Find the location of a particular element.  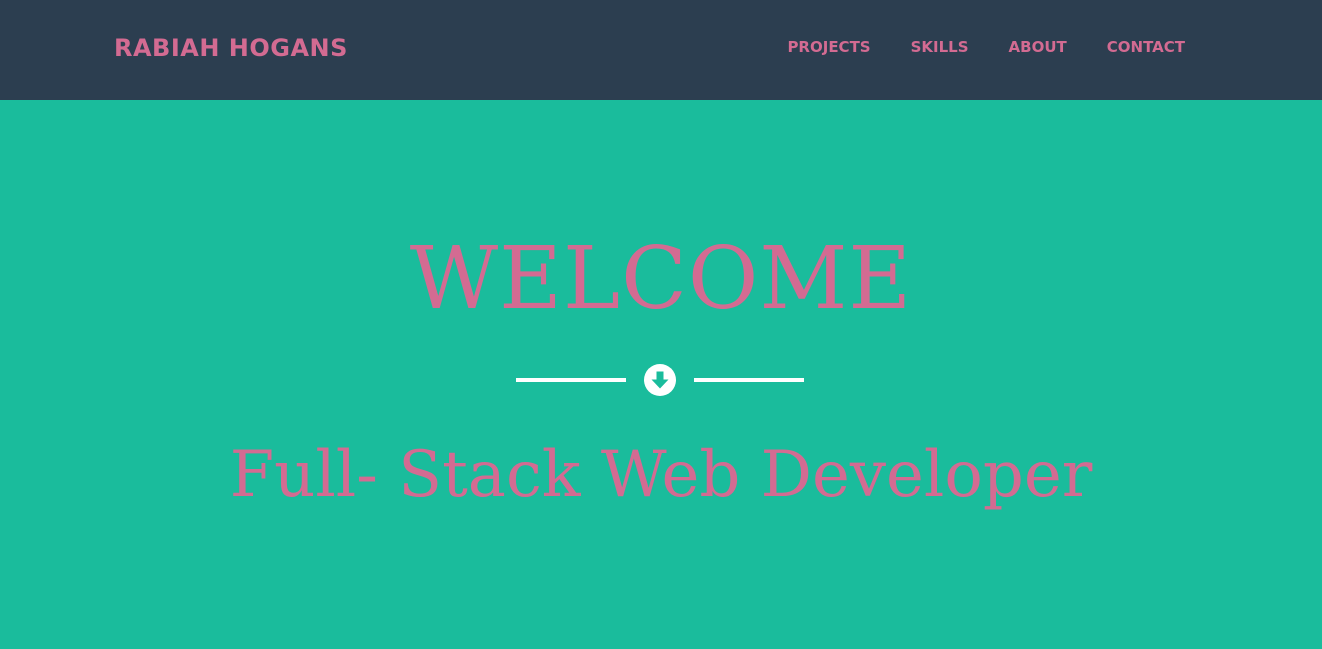

arrow-circle-down-icon is located at coordinates (660, 380).